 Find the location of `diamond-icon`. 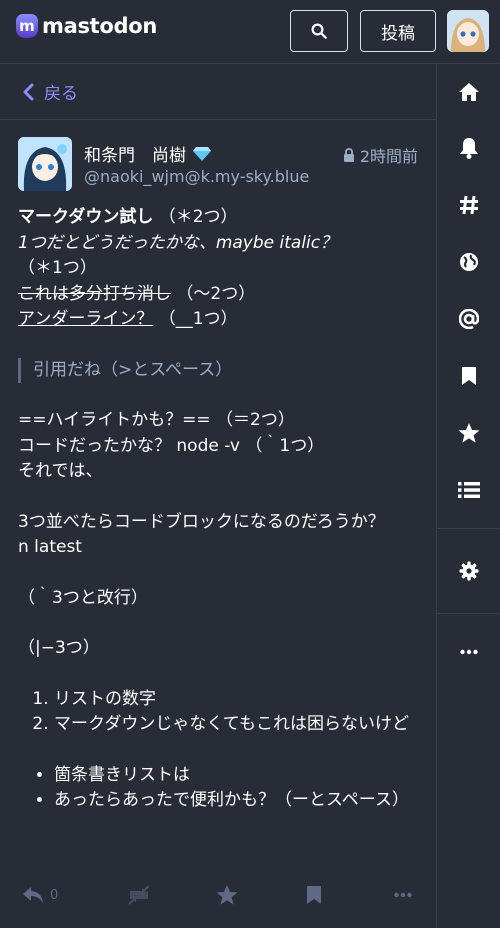

diamond-icon is located at coordinates (202, 154).